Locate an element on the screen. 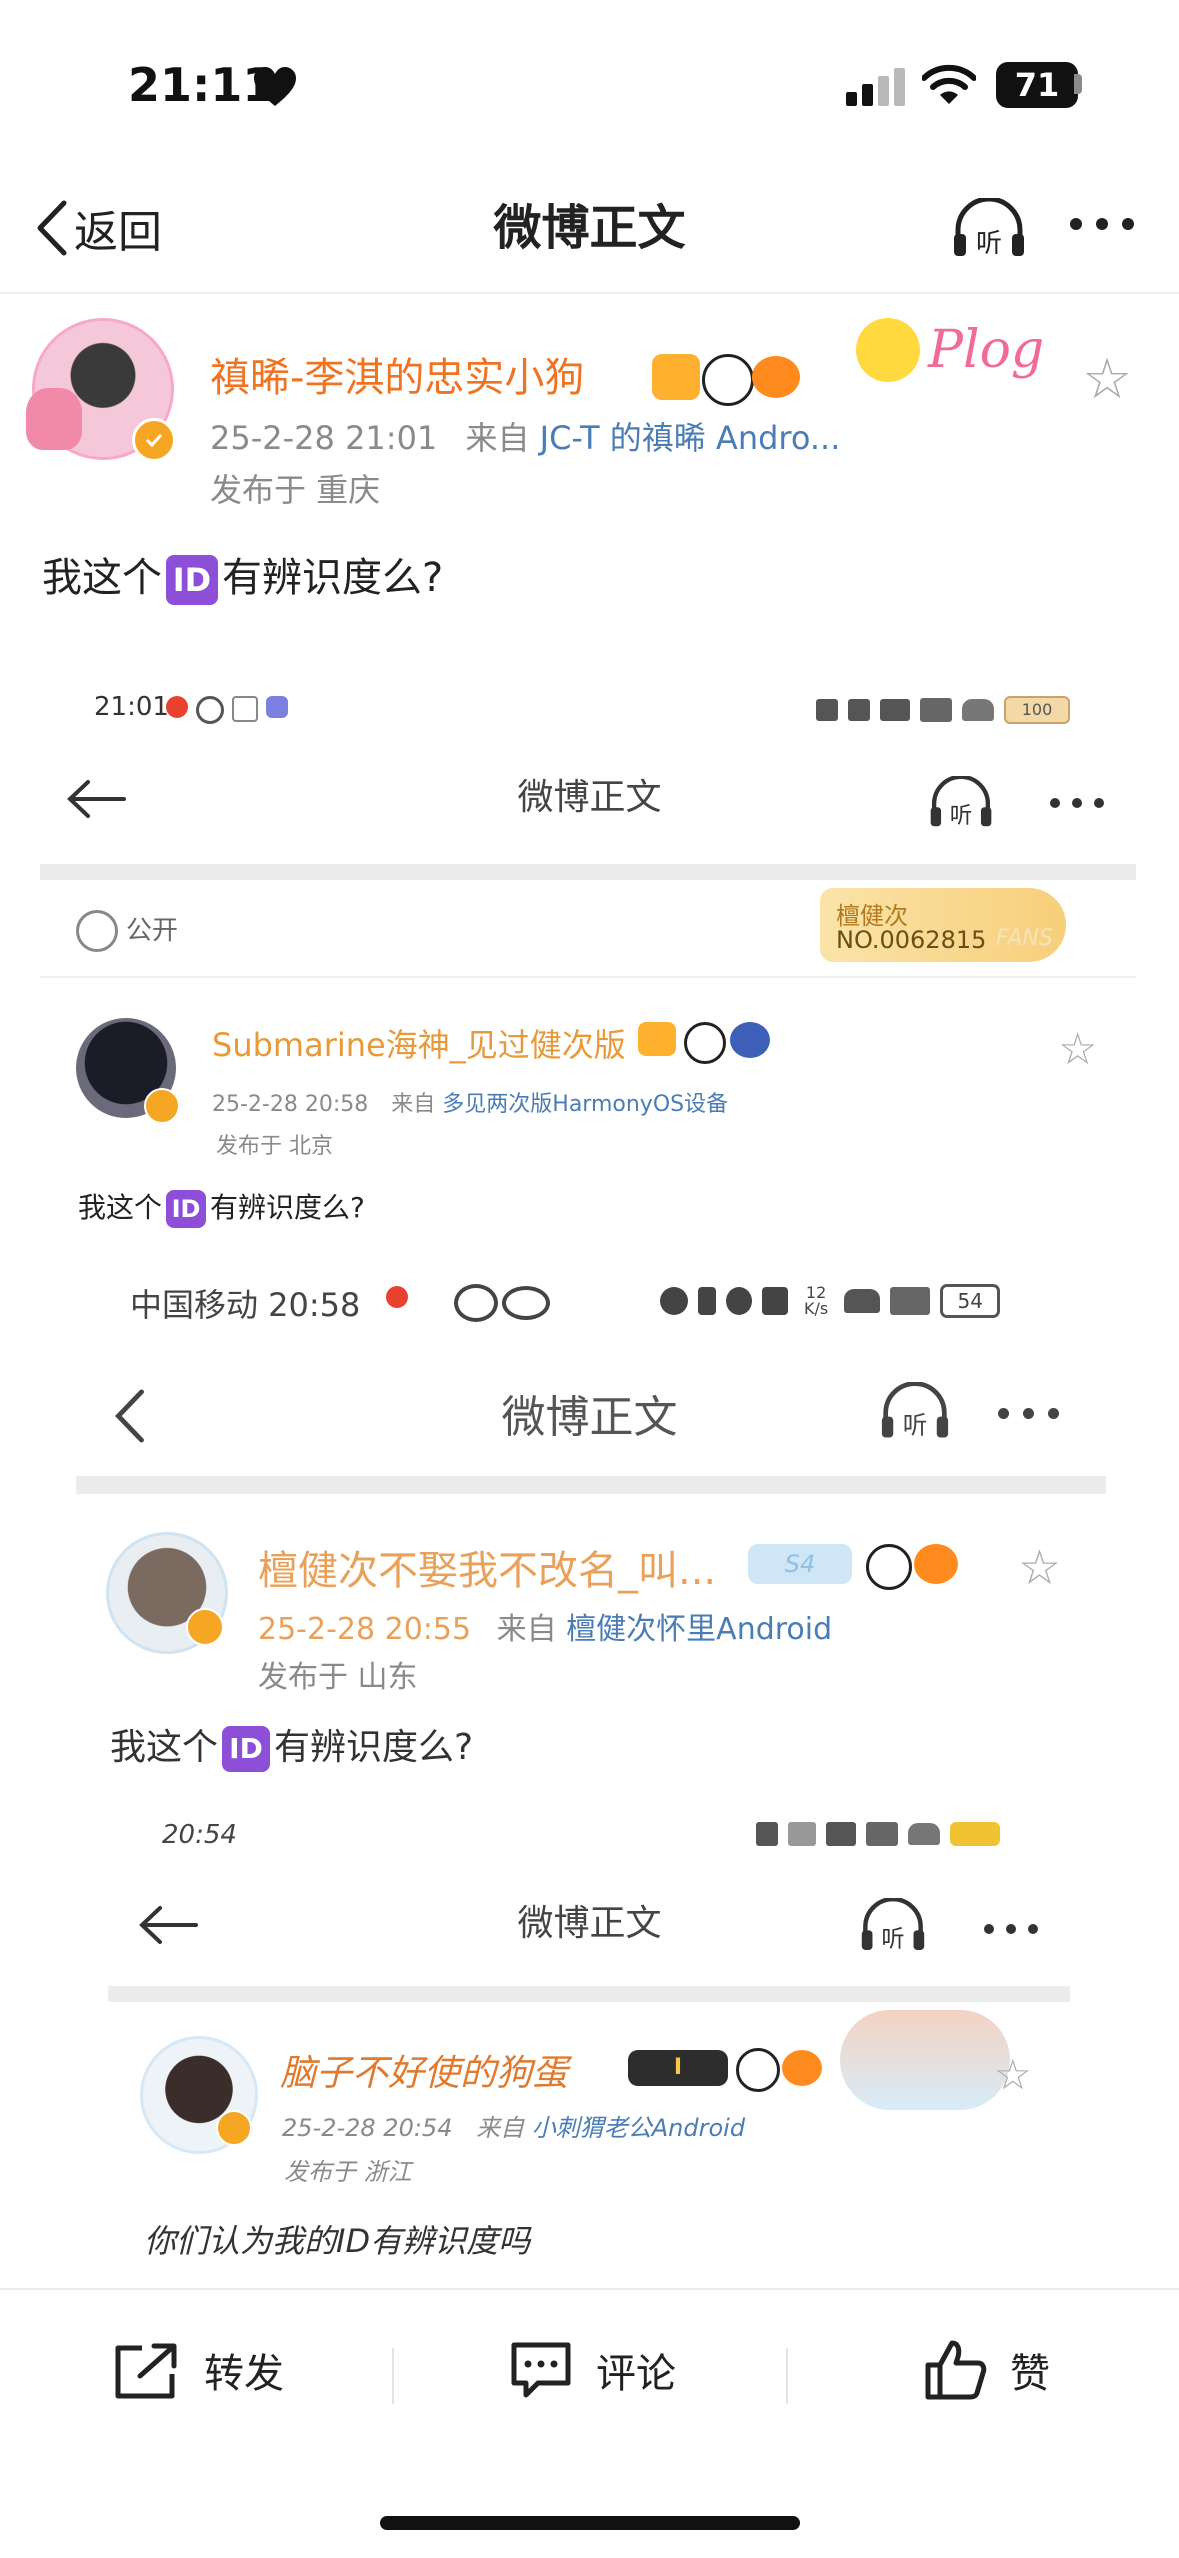 The image size is (1179, 2558). shot3-location: 发布于 浙江 is located at coordinates (348, 2172).